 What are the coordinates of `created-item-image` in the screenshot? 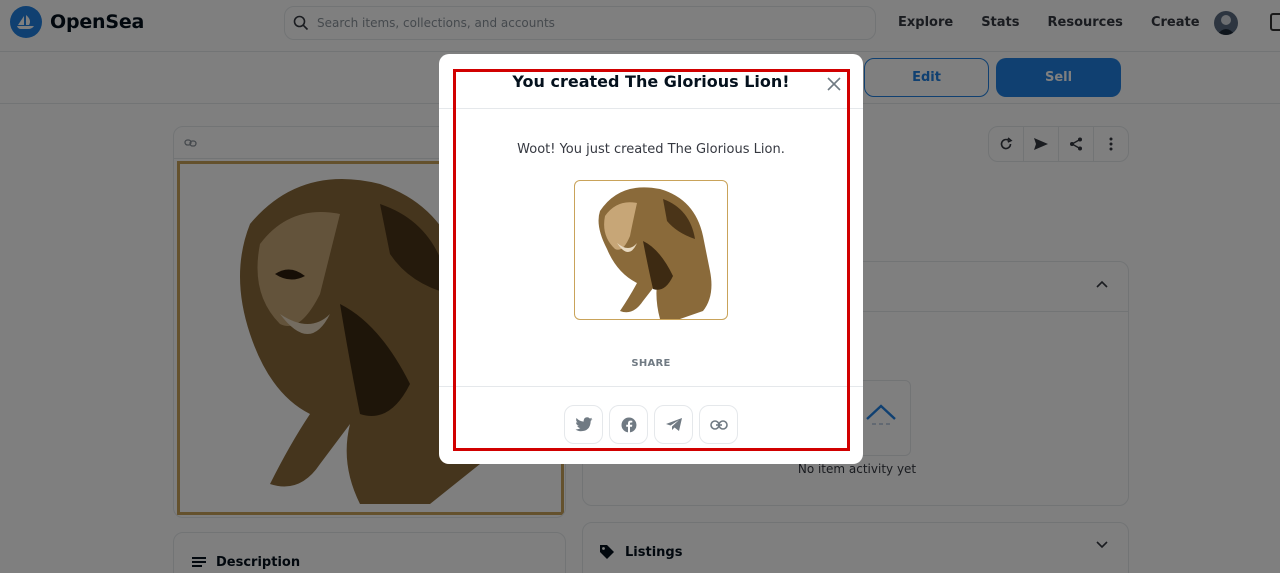 It's located at (651, 250).